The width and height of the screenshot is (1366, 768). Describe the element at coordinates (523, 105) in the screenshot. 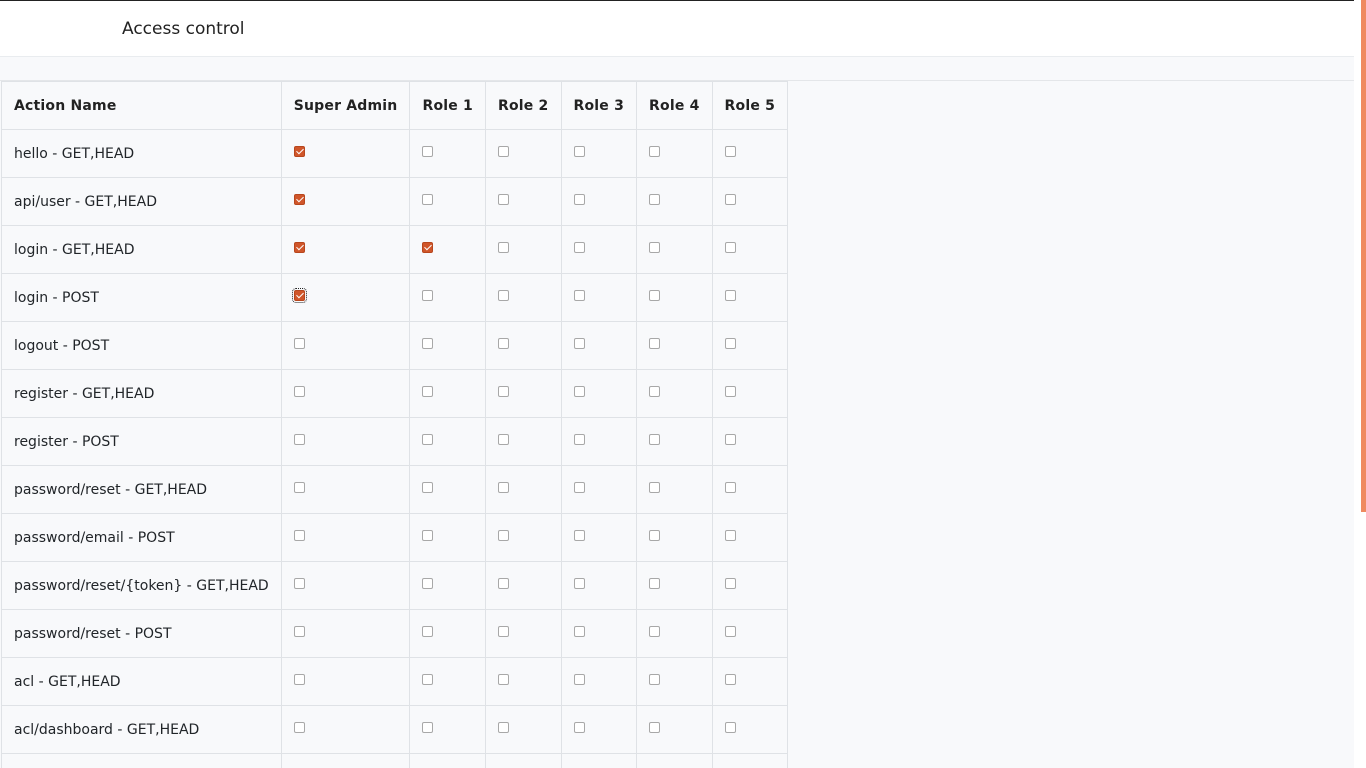

I see `column-header-role-2: Role 2` at that location.